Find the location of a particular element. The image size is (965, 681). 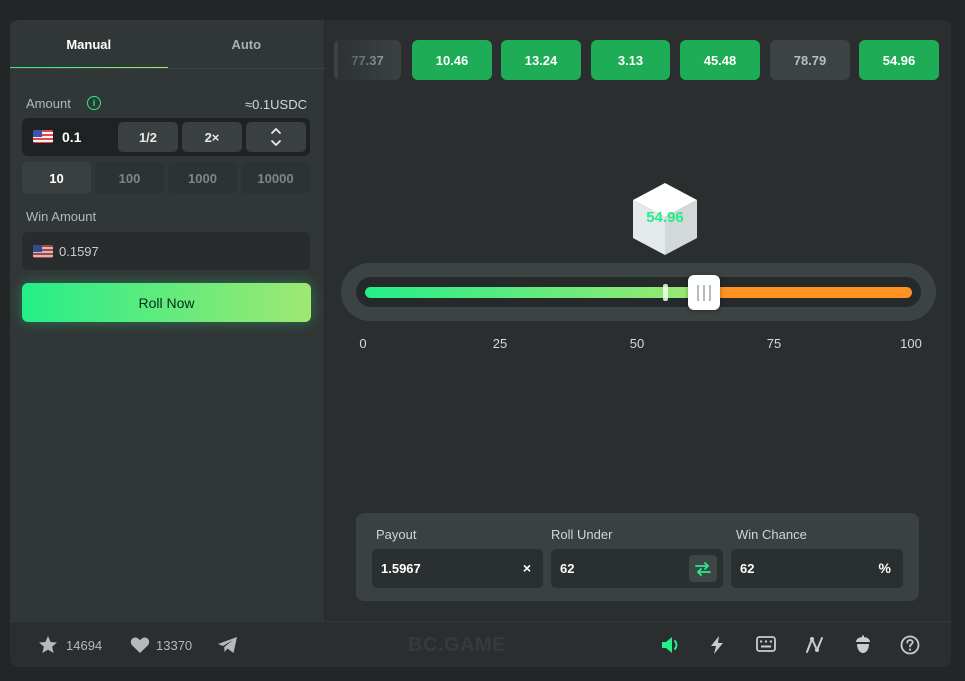

tabs-divider is located at coordinates (167, 68).